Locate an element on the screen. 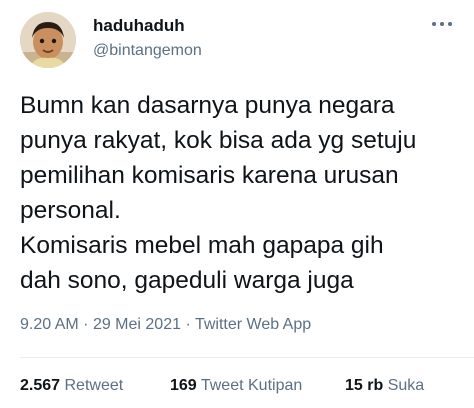 The image size is (474, 408). quote-tweets-label: Tweet Kutipan is located at coordinates (251, 385).